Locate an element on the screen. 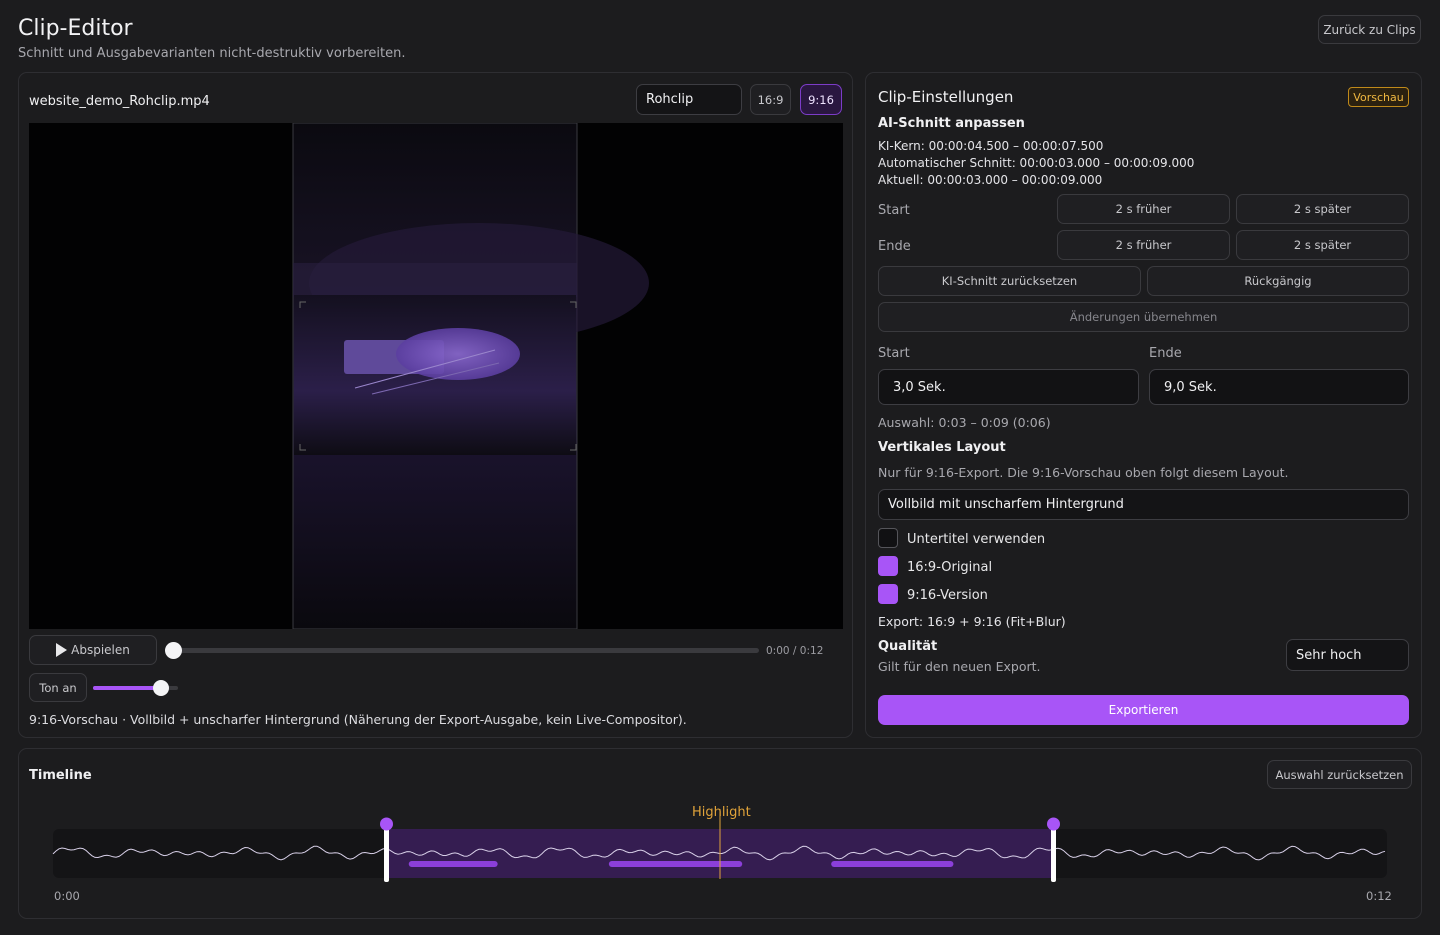 The image size is (1440, 935). quality-select: Sehr hoch is located at coordinates (1347, 655).